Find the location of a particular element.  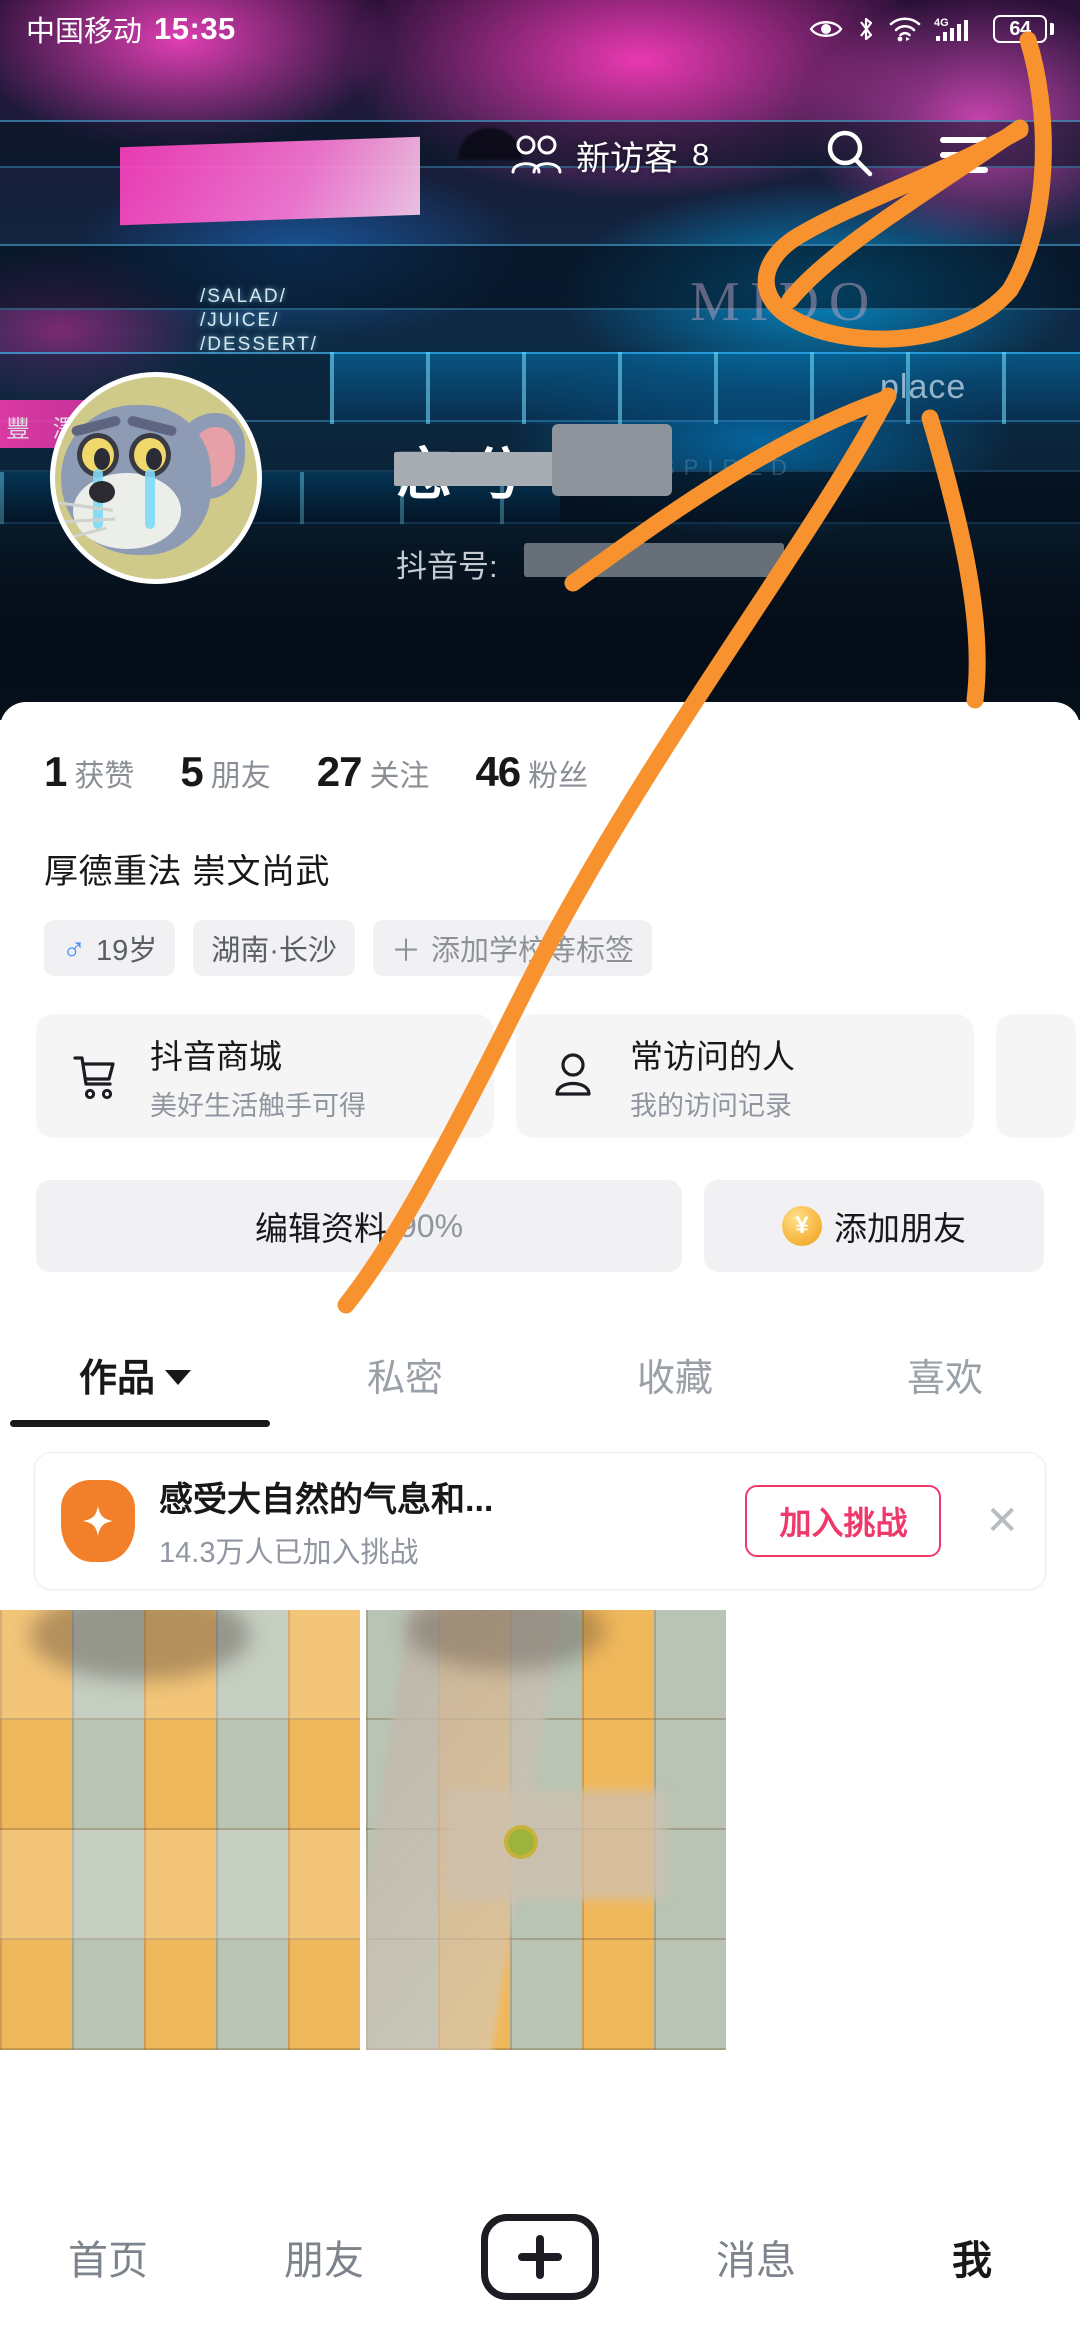

edit-profile-label: 编辑资料 is located at coordinates (320, 1228).